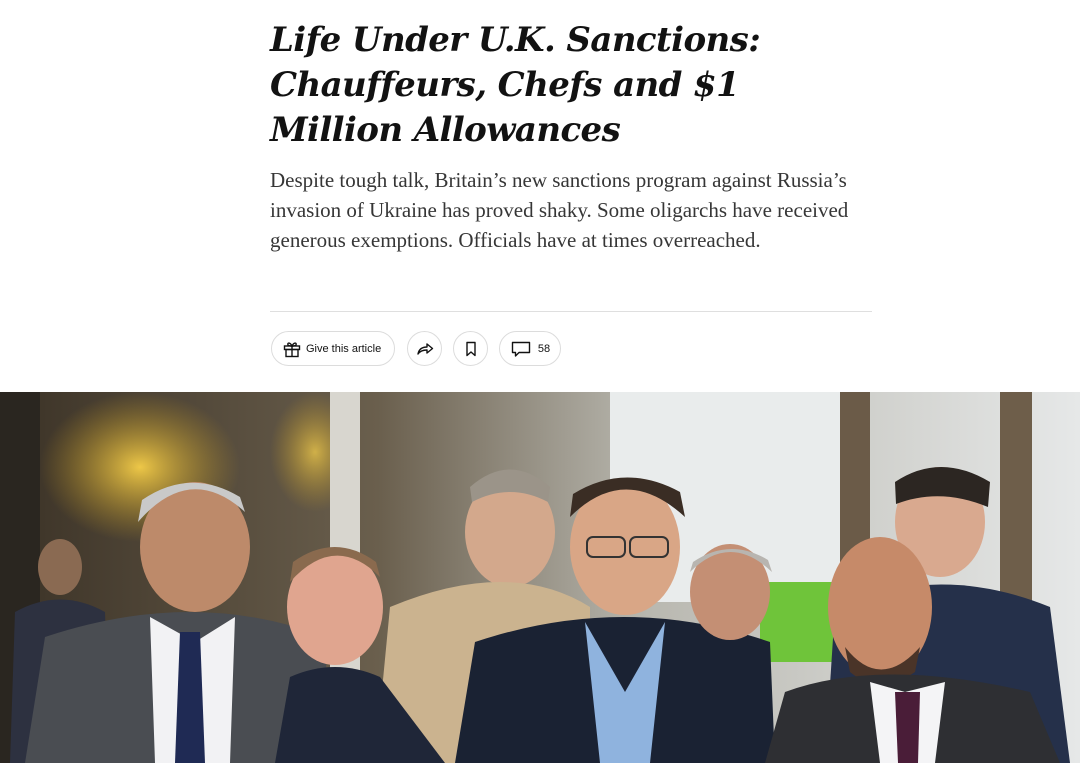 This screenshot has width=1080, height=763. Describe the element at coordinates (292, 349) in the screenshot. I see `gift-icon` at that location.